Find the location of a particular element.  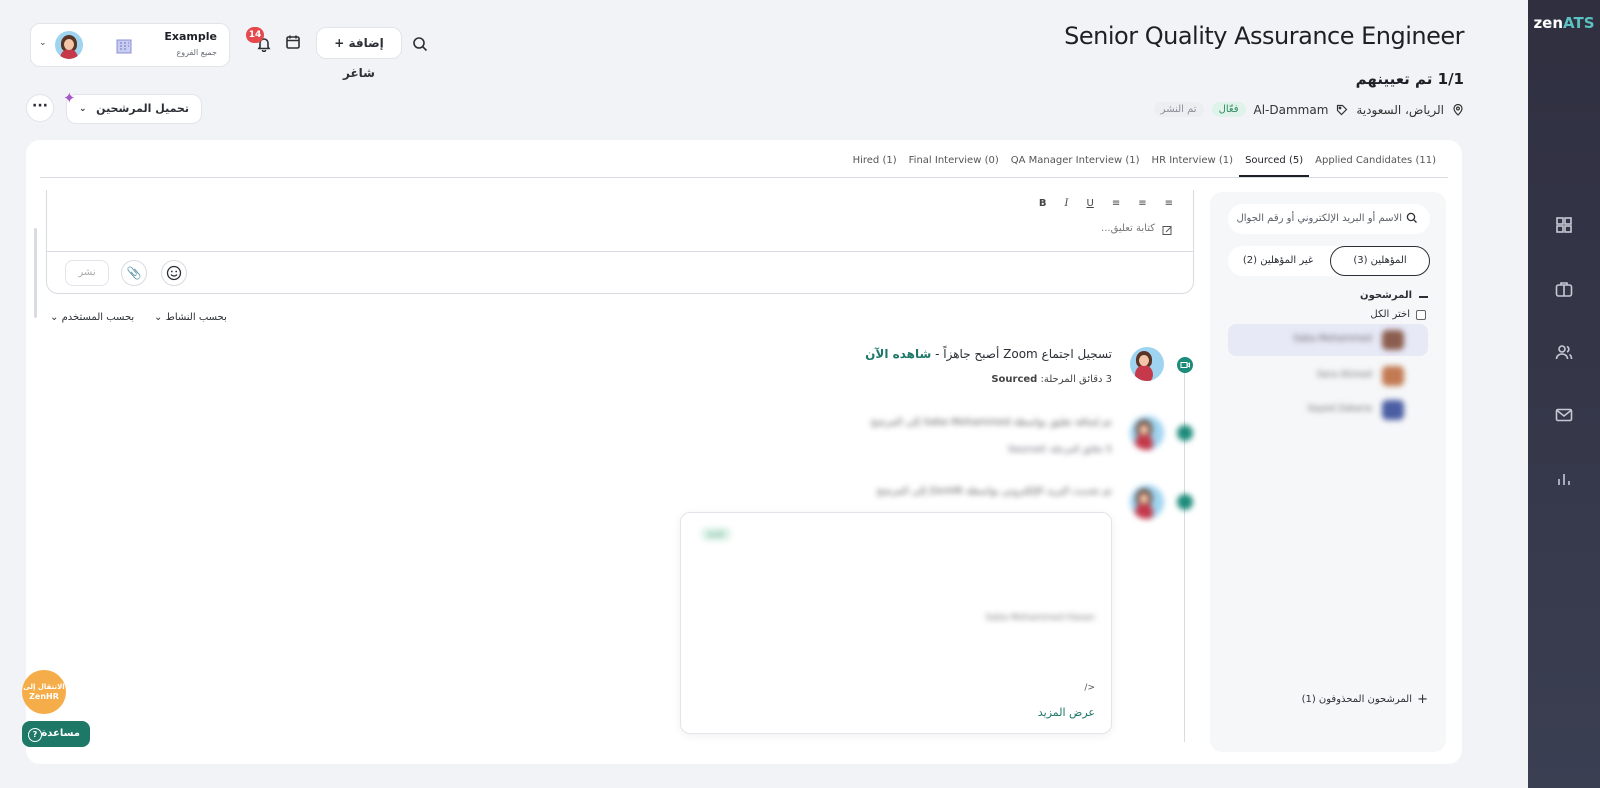

job-title: Senior Quality Assurance Engineer is located at coordinates (1264, 36).